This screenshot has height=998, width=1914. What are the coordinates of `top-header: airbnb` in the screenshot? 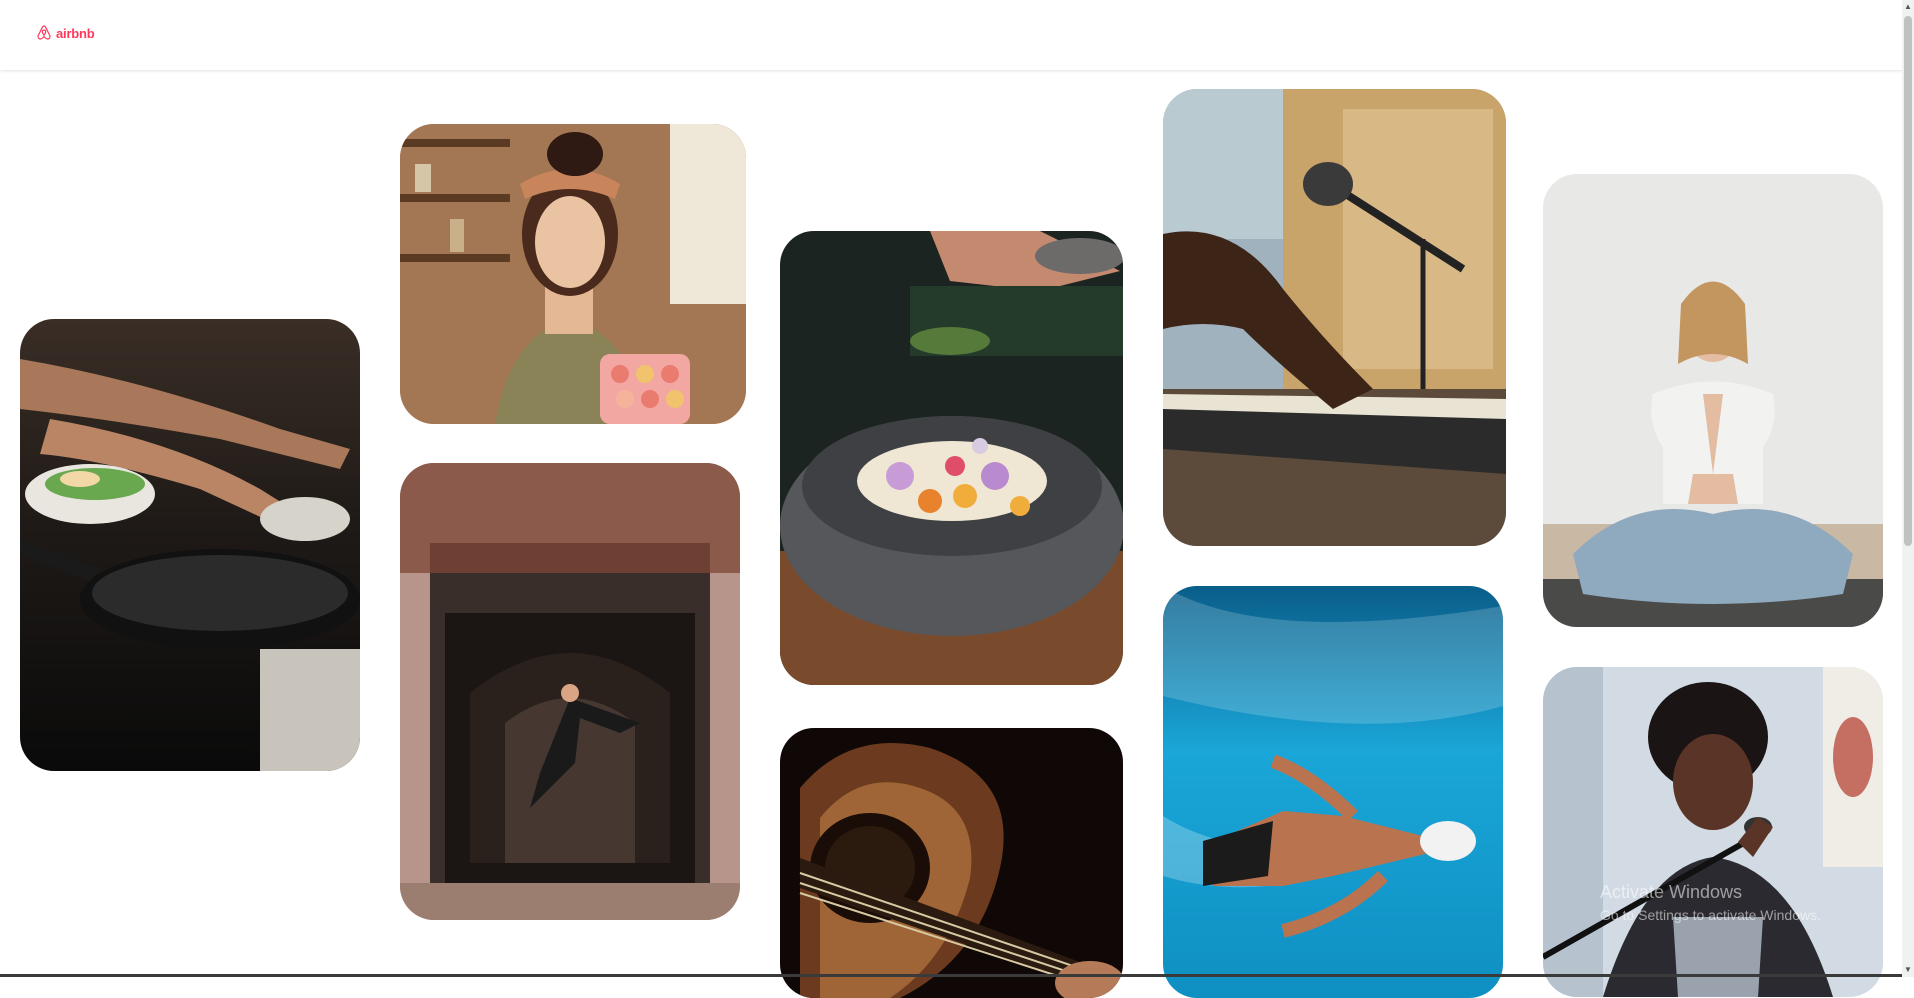 It's located at (951, 35).